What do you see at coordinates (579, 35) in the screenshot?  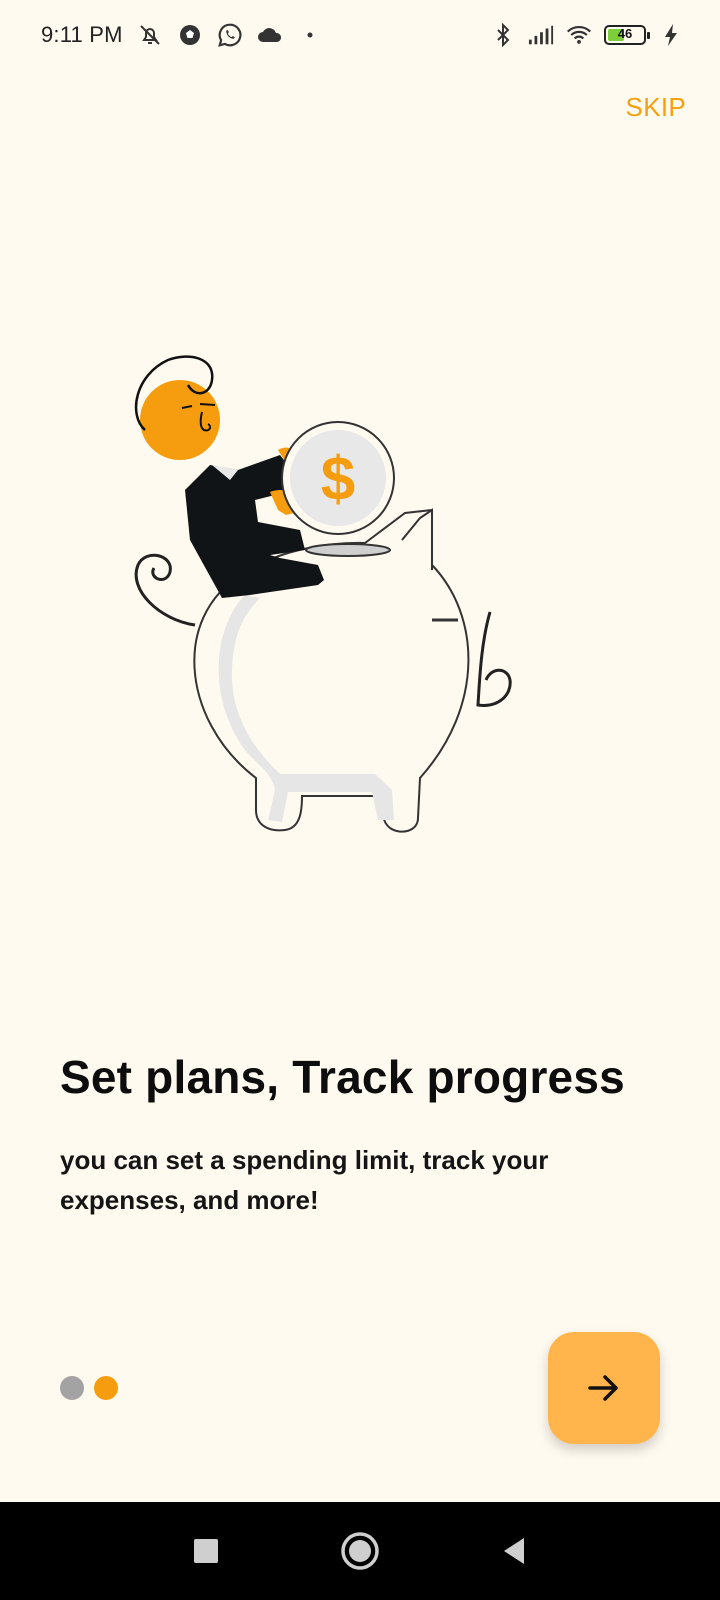 I see `wifi-icon` at bounding box center [579, 35].